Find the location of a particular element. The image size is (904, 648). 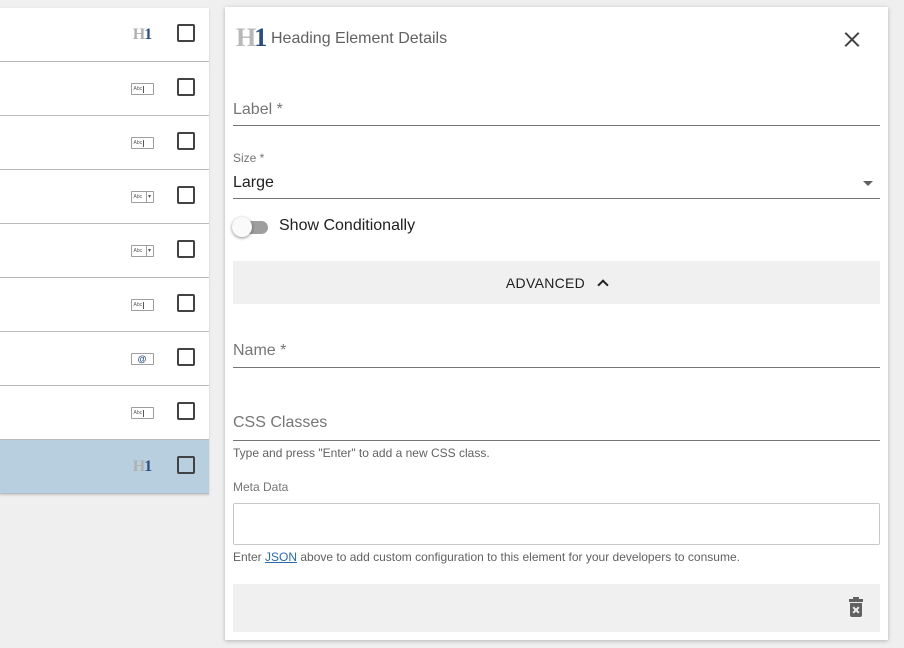

name-placeholder: Name * is located at coordinates (260, 350).